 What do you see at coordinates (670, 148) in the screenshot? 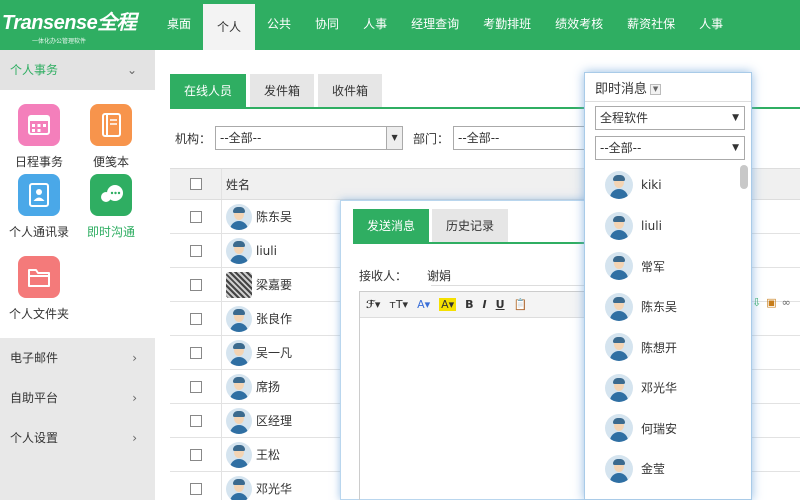
I see `department-select: --全部-- ▼` at bounding box center [670, 148].